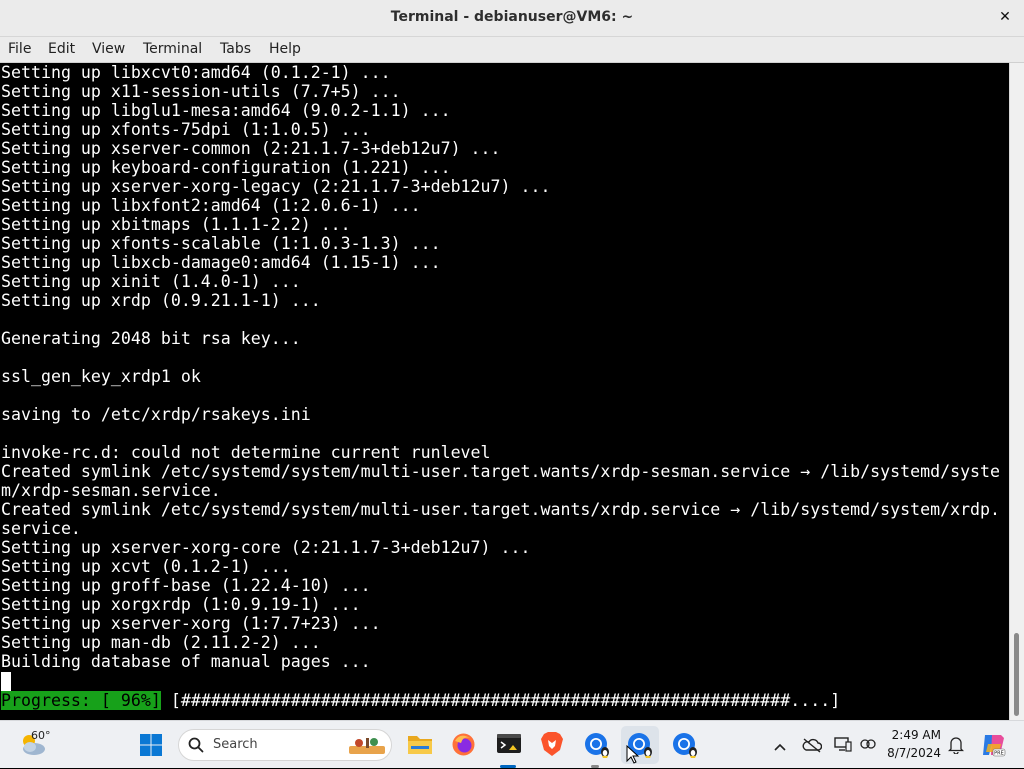 The height and width of the screenshot is (769, 1024). I want to click on network-icon, so click(868, 744).